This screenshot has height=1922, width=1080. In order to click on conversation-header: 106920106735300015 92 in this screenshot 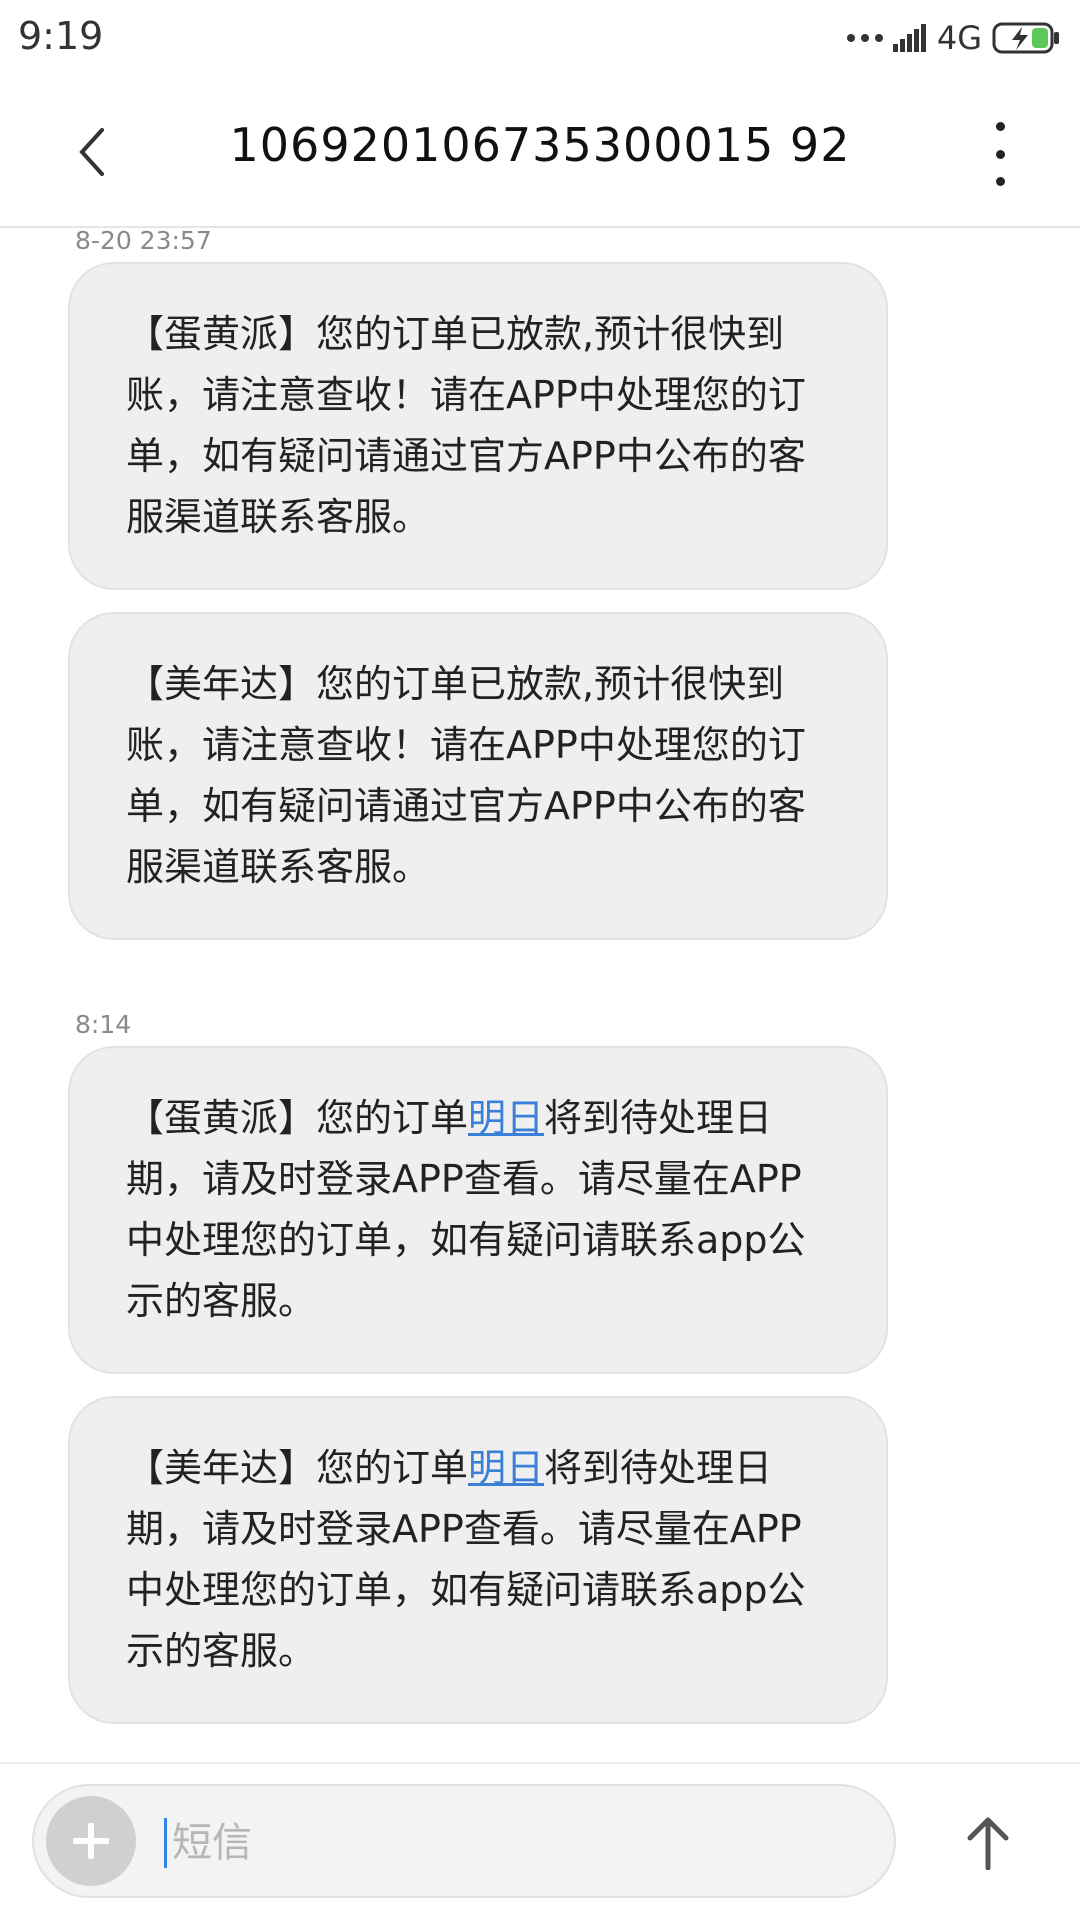, I will do `click(540, 153)`.